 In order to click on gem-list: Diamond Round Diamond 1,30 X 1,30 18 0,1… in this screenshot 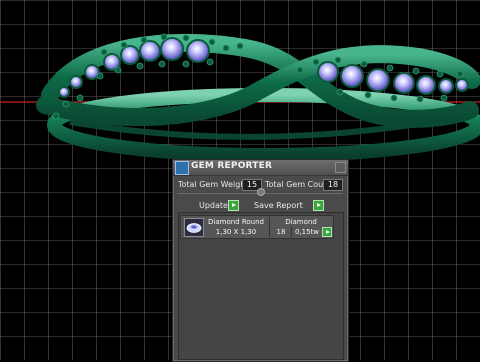, I will do `click(261, 286)`.